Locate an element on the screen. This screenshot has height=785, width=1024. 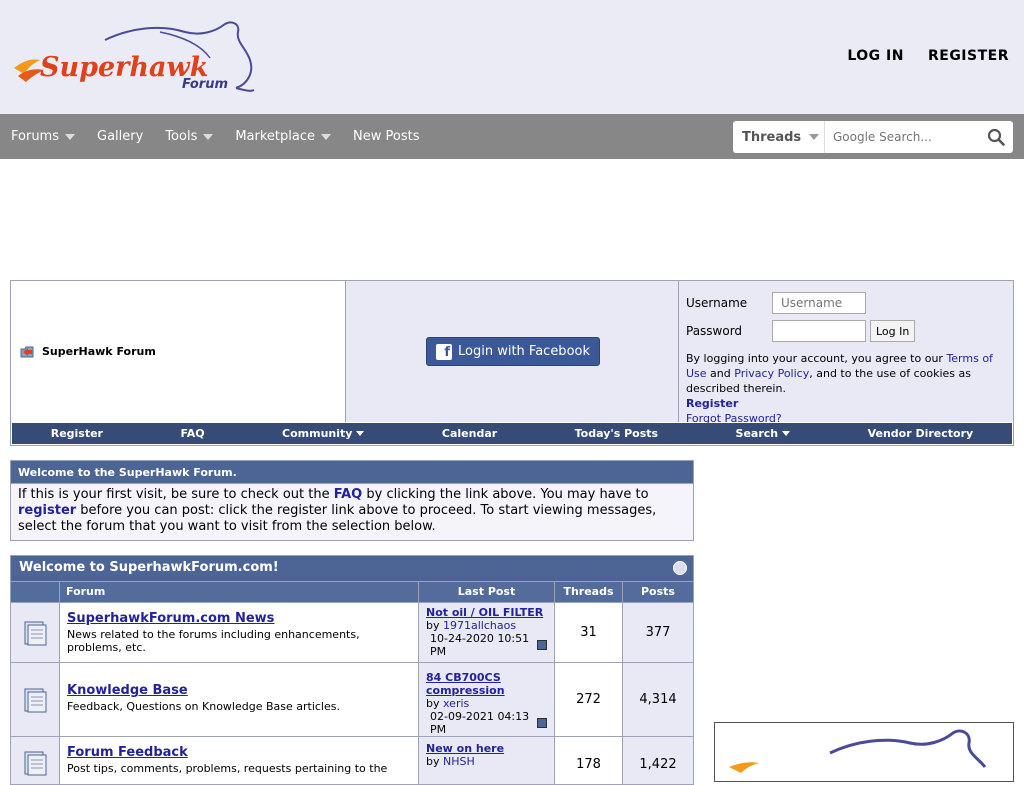
facebook-icon: f is located at coordinates (444, 351).